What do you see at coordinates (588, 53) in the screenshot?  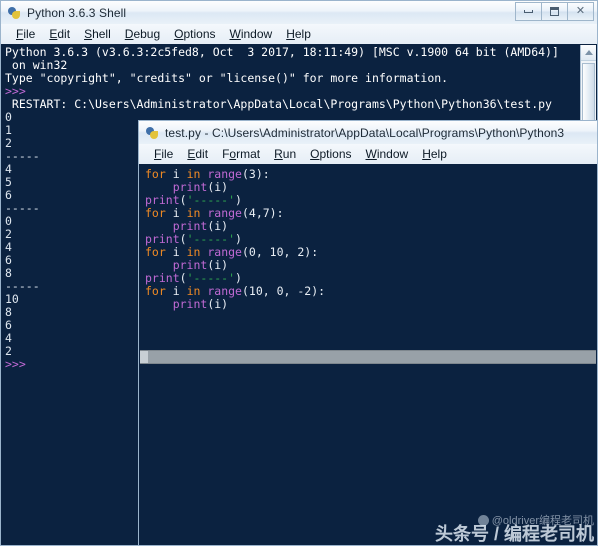 I see `scroll-up-icon` at bounding box center [588, 53].